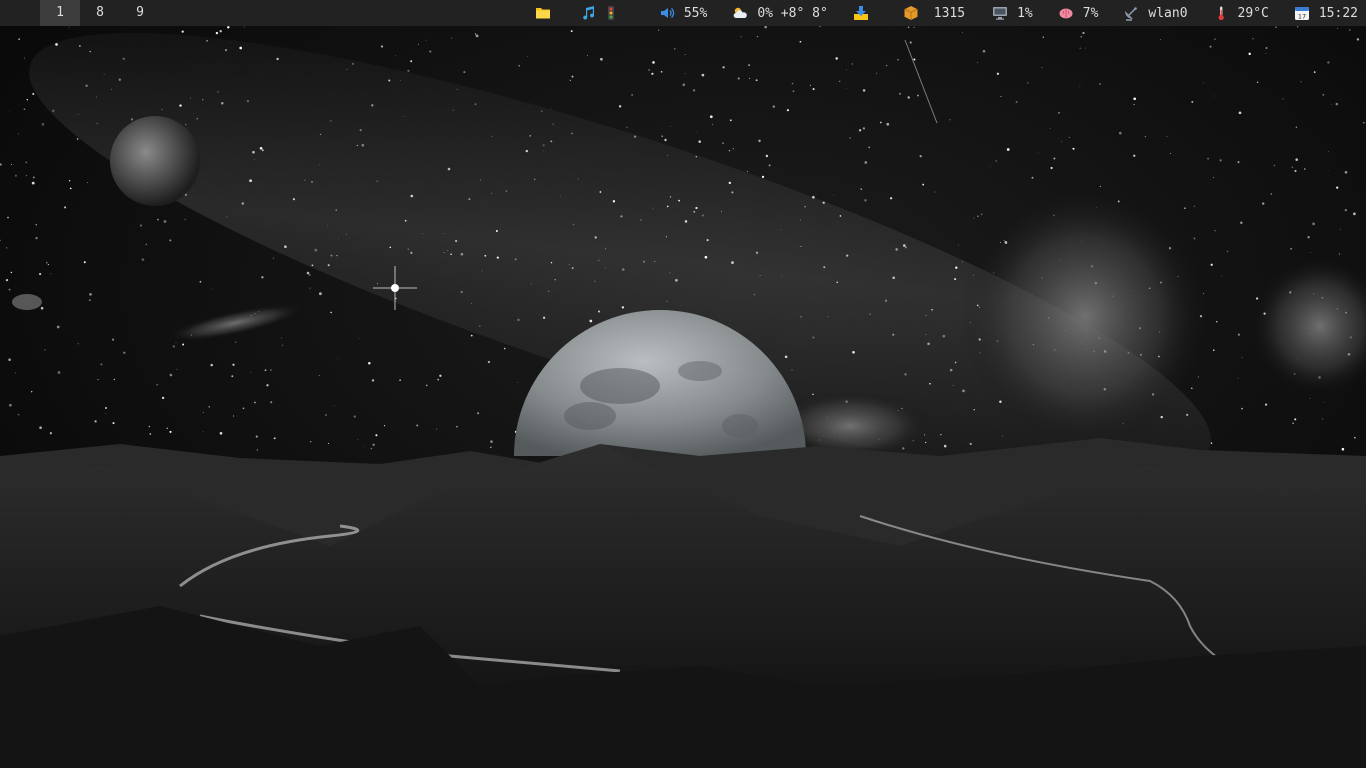  I want to click on satellite-dish-icon, so click(1131, 13).